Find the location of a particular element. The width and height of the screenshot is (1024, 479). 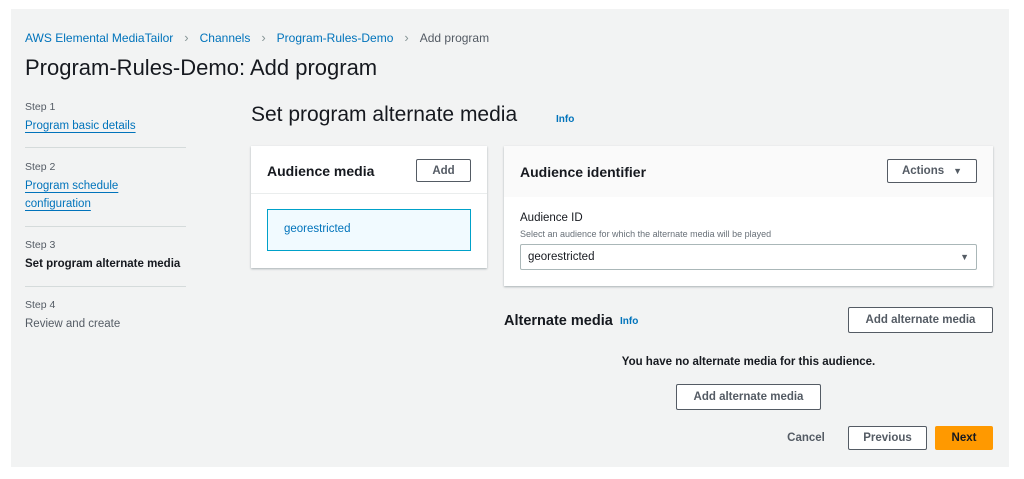

alternate-media-title: Alternate media is located at coordinates (558, 321).